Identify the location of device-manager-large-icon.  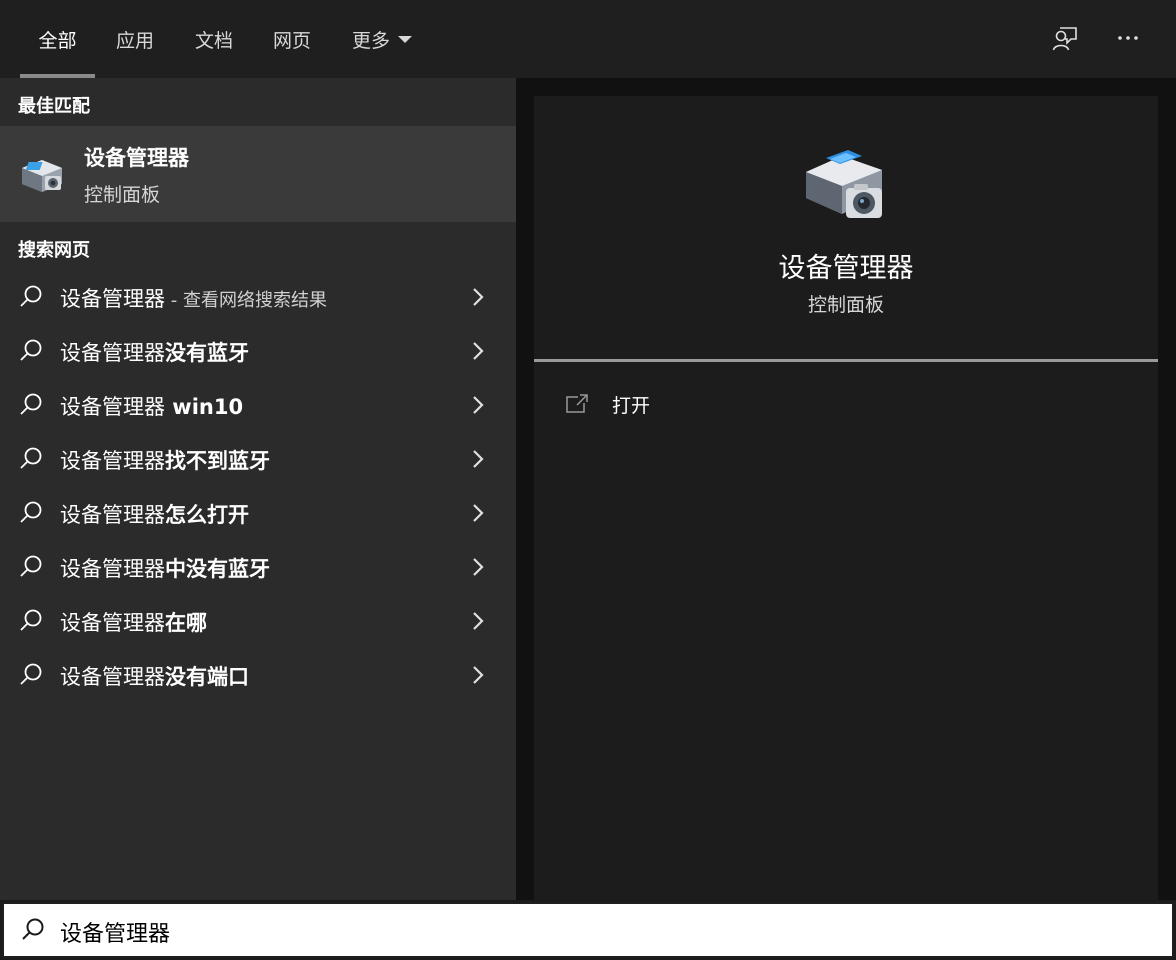
(844, 184).